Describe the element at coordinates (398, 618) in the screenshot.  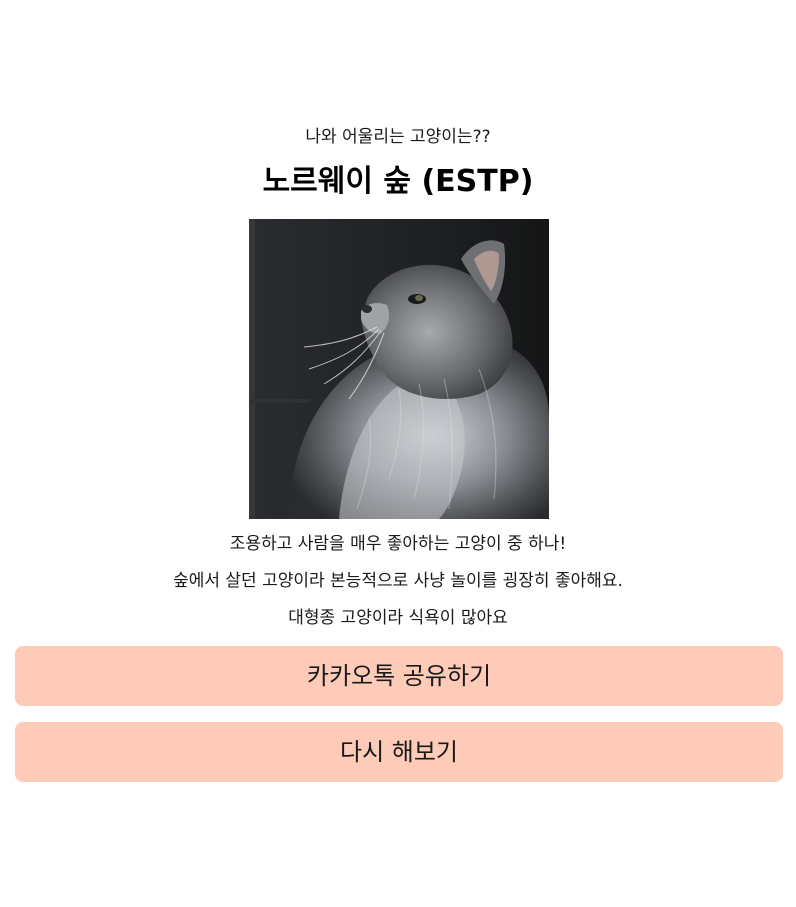
I see `result-description-line: 대형종 고양이라 식욕이 많아요` at that location.